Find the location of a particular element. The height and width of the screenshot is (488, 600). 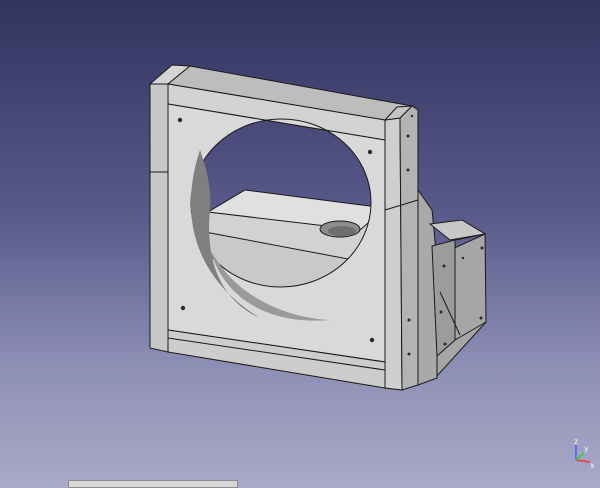

right-post-side is located at coordinates (409, 248).